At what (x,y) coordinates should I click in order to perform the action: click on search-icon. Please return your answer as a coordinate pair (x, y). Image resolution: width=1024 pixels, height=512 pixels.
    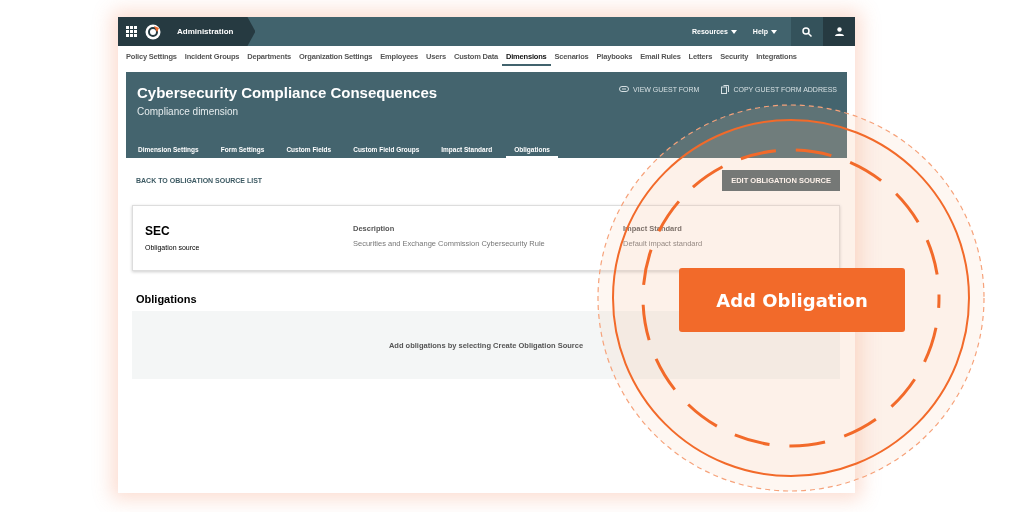
    Looking at the image, I should click on (807, 31).